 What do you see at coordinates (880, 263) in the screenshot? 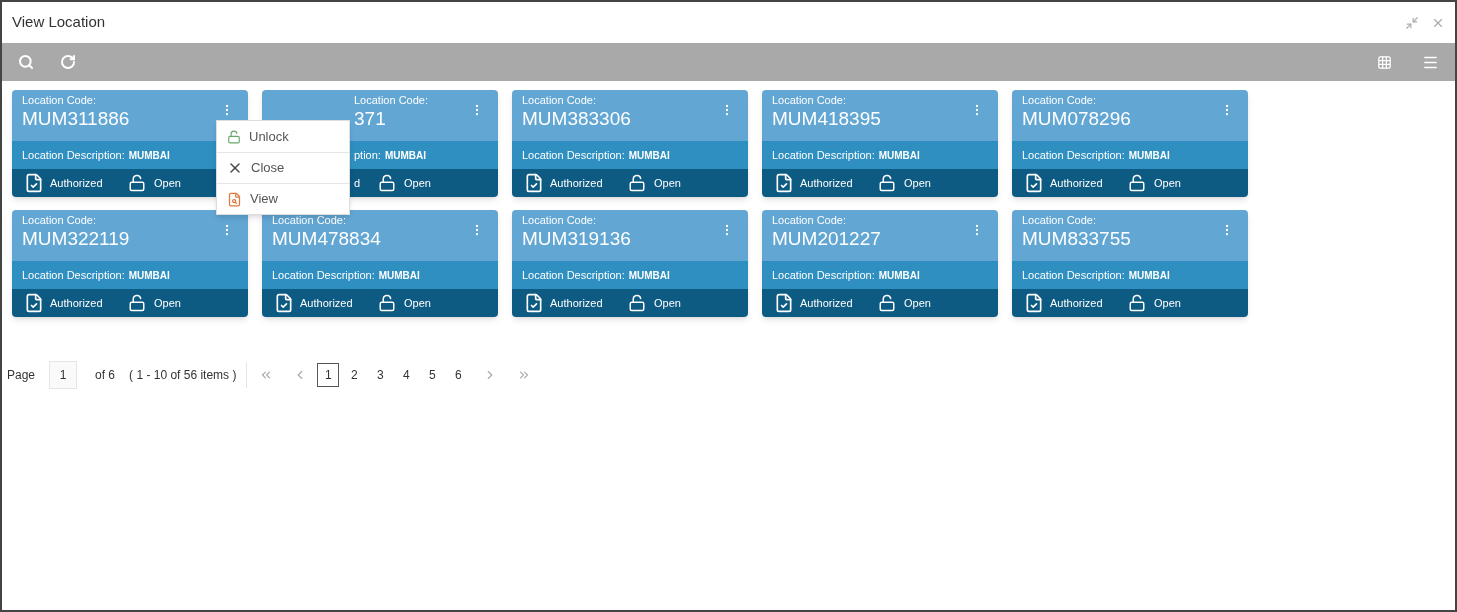
I see `location-card: Location Code: MUM201227 Location Description: MUMBAI Authorized Open` at bounding box center [880, 263].